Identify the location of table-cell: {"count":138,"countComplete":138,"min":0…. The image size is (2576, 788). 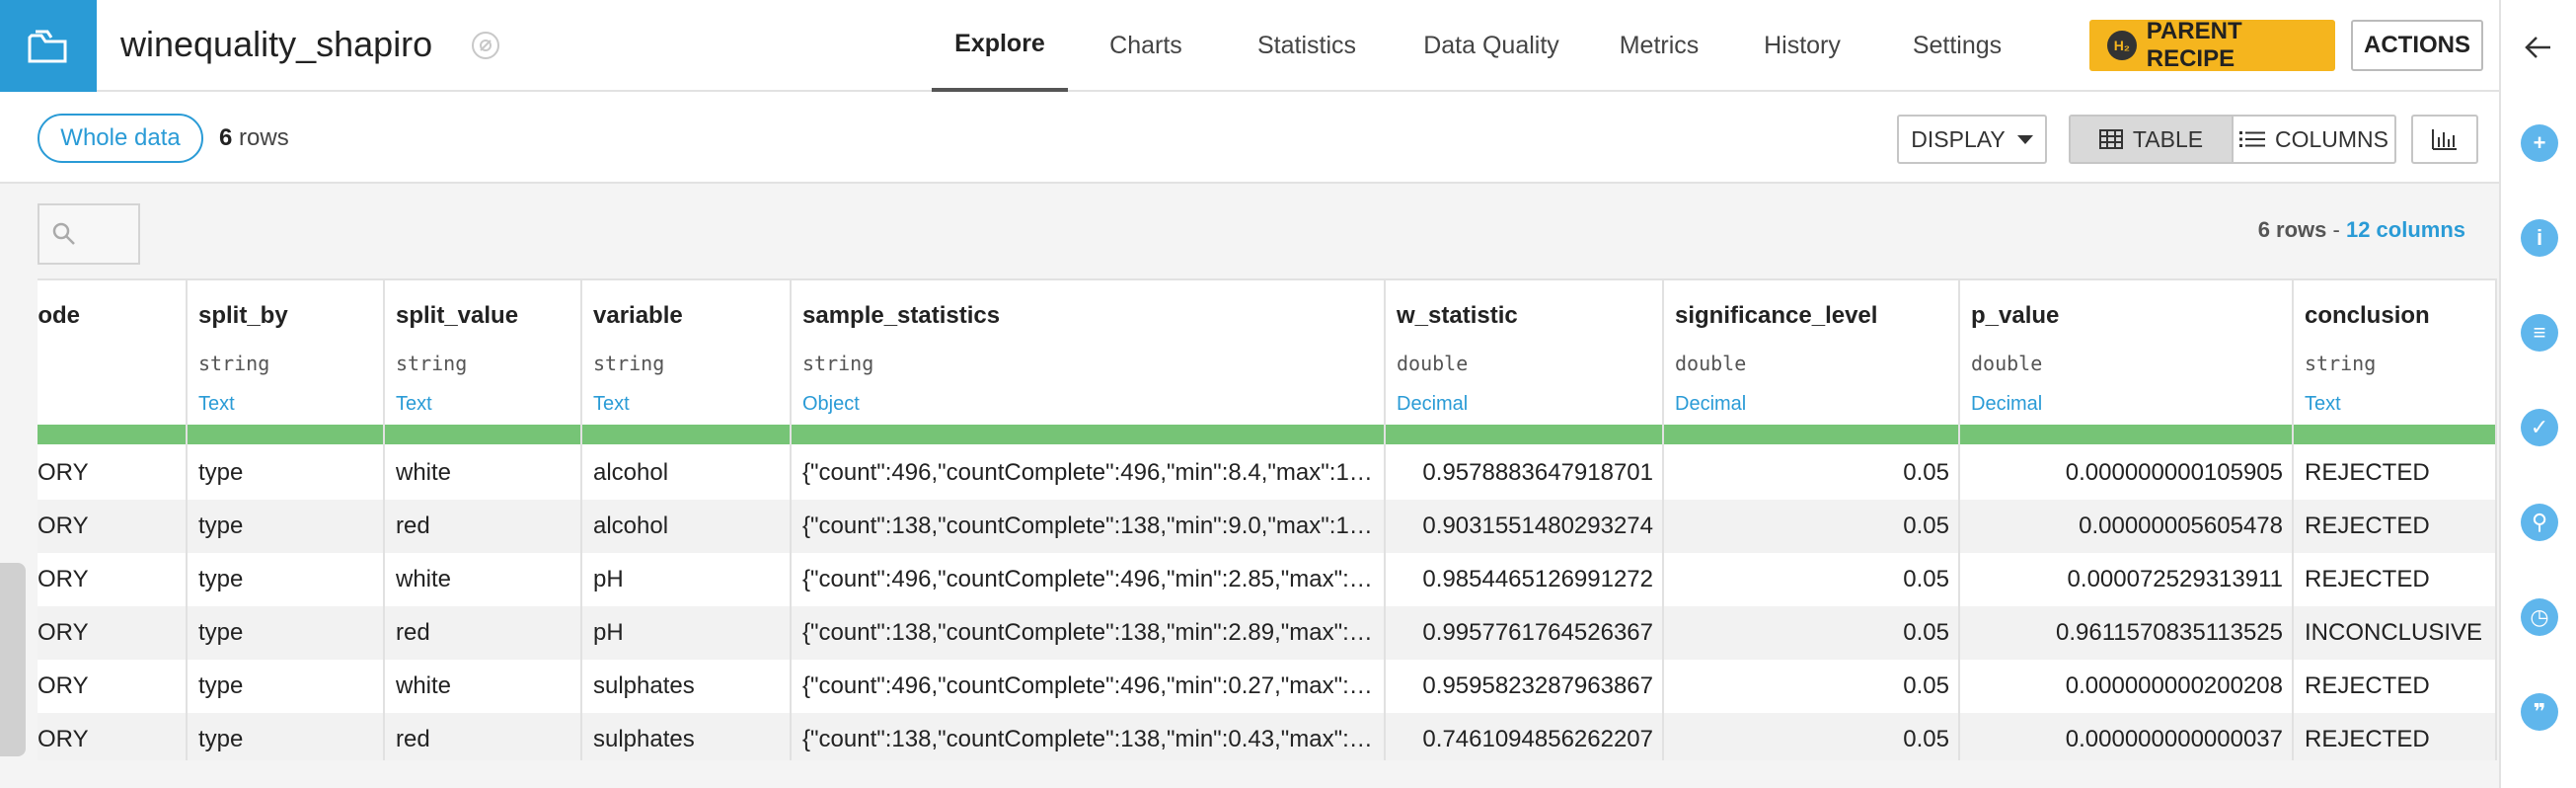
(1088, 737).